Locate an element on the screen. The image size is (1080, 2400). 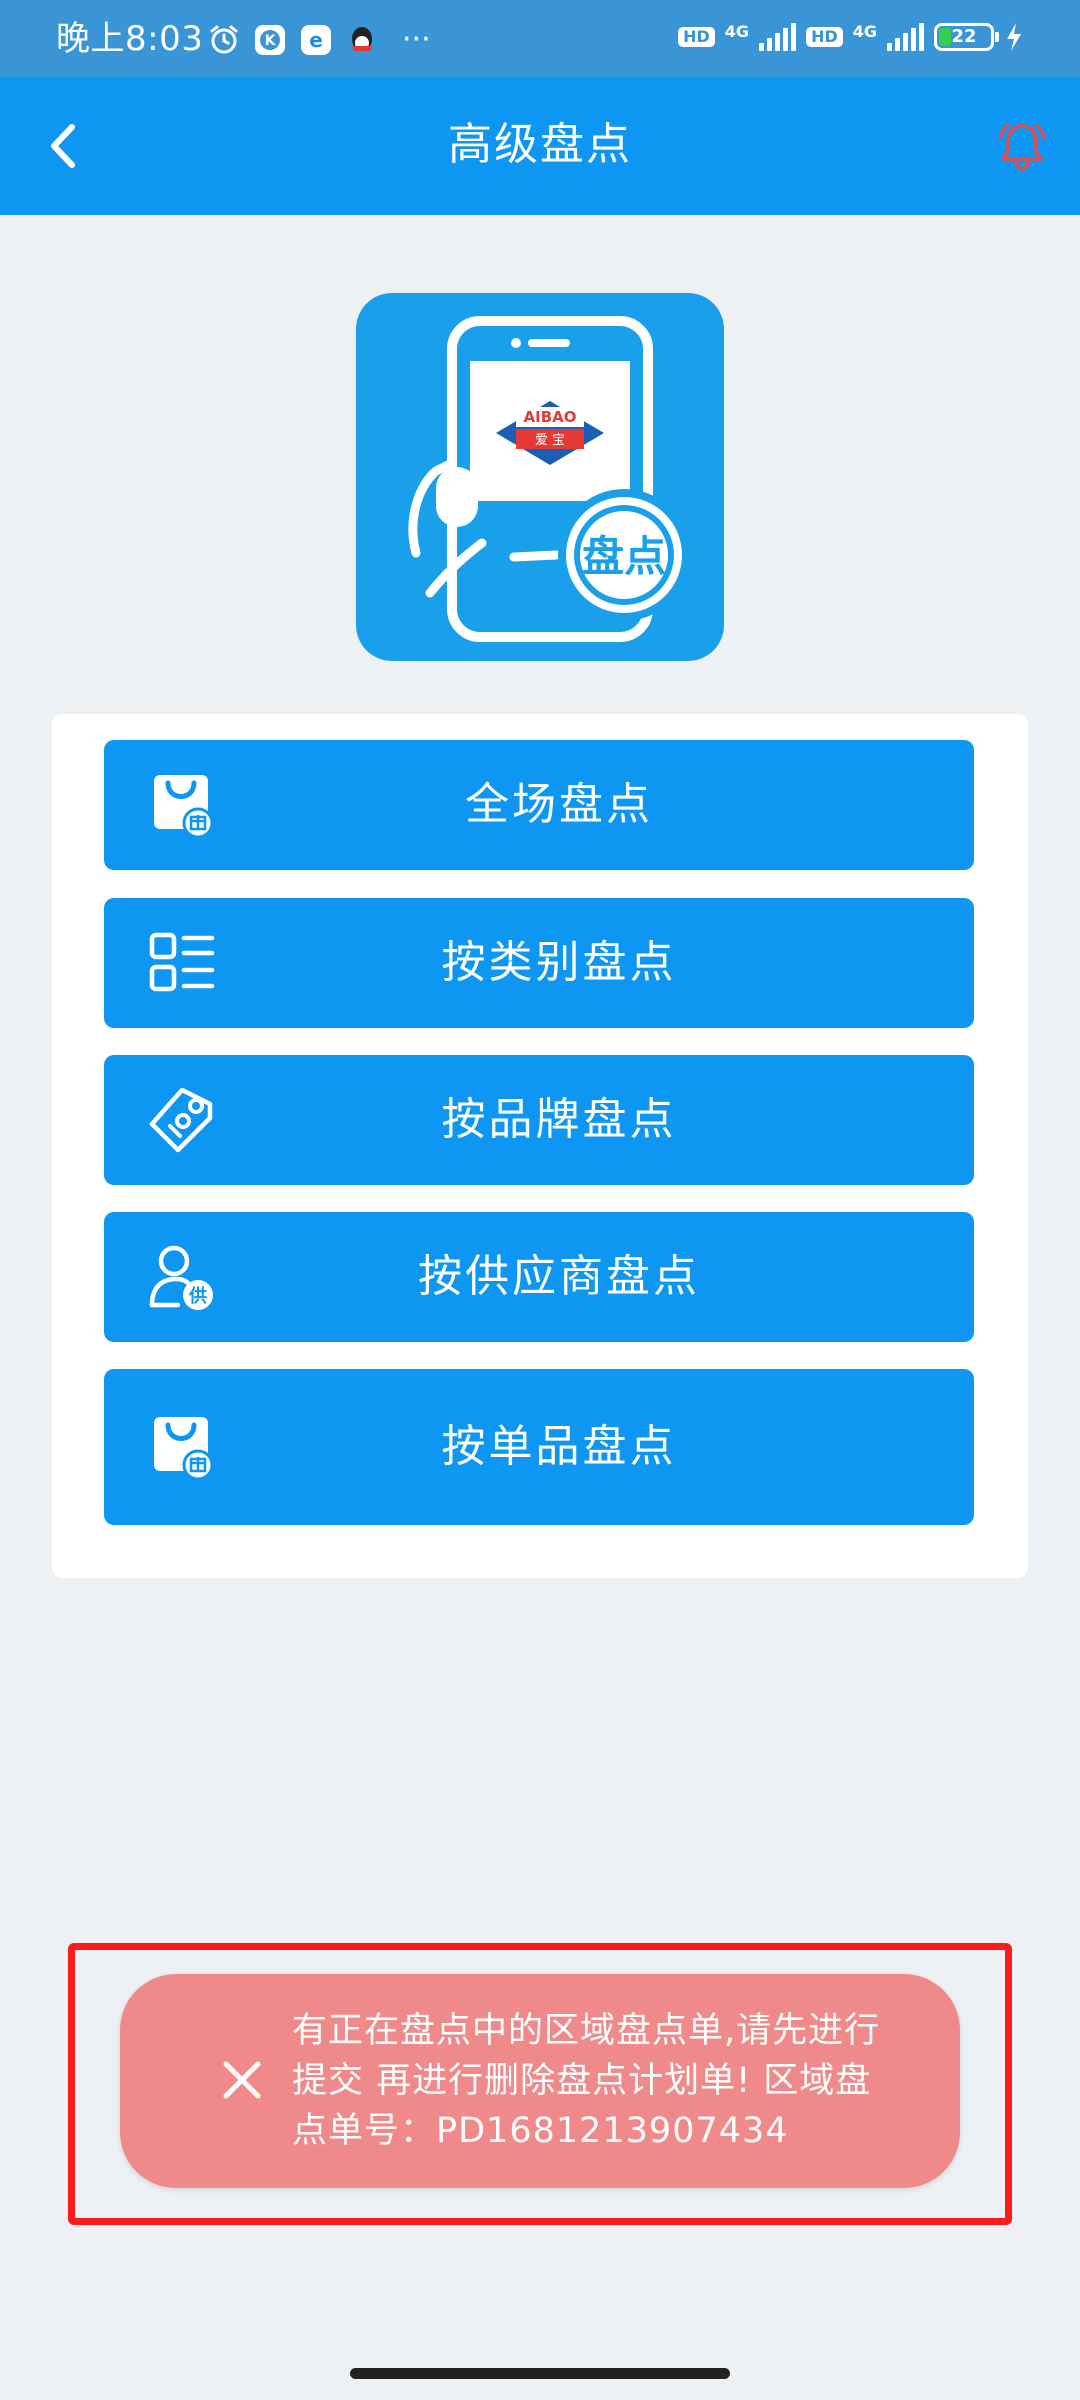
category-inventory-button: 按类别盘点 is located at coordinates (539, 963).